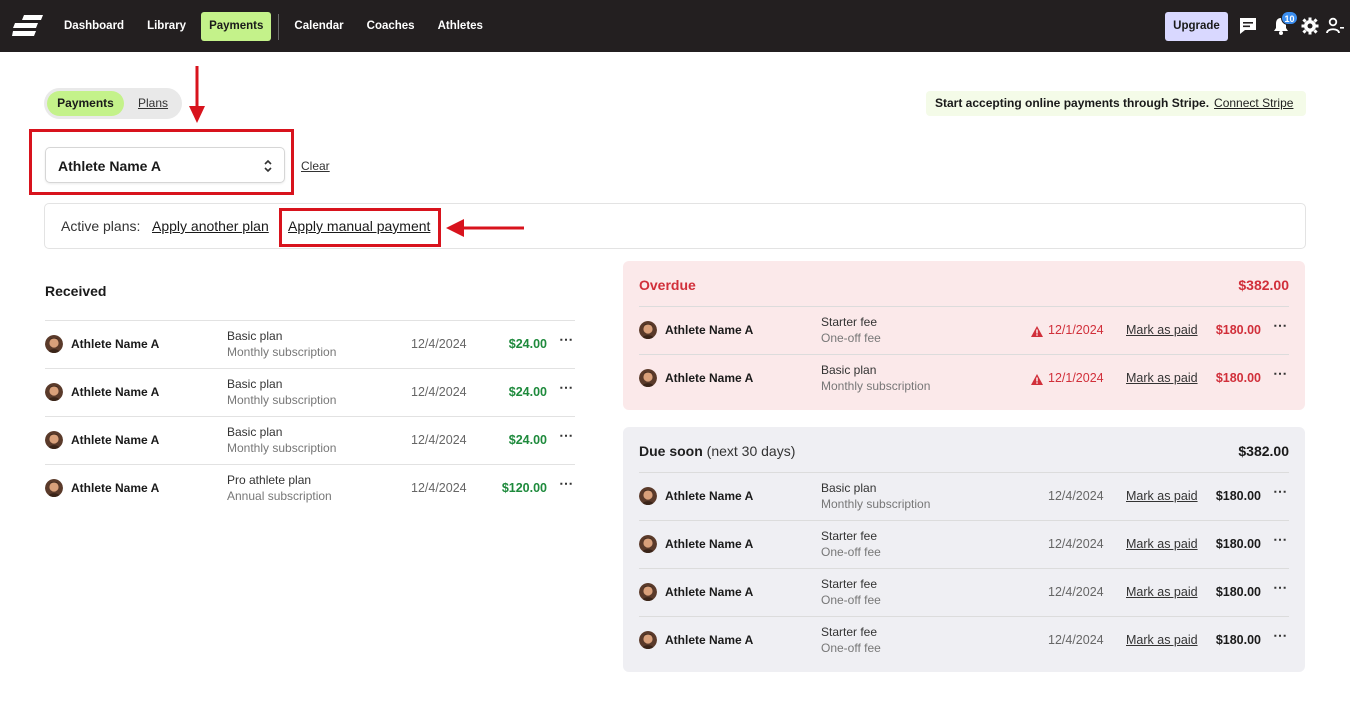 This screenshot has height=720, width=1350. Describe the element at coordinates (76, 291) in the screenshot. I see `received-section-title: Received` at that location.